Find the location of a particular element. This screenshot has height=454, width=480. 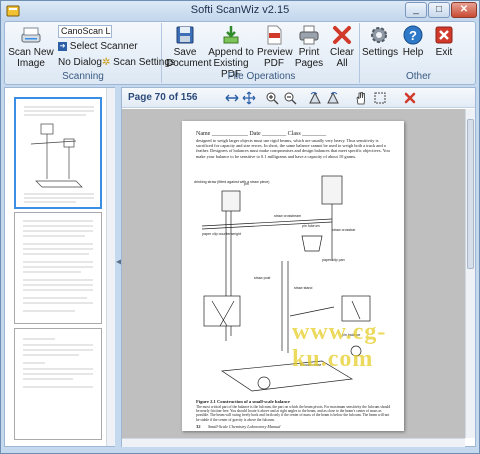

page-indicator: Page 70 of 156 is located at coordinates (163, 97).